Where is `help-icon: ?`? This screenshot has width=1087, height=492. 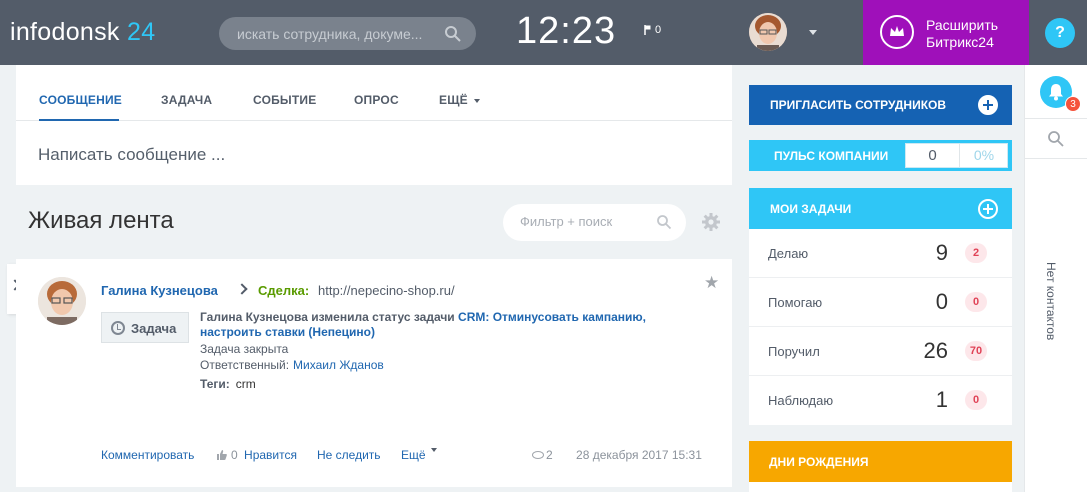
help-icon: ? is located at coordinates (1060, 33).